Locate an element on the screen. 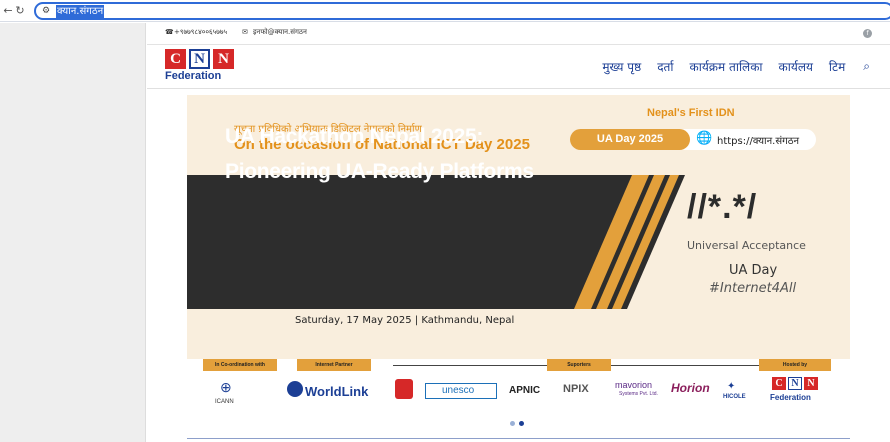 This screenshot has width=890, height=442. supporters-label: Suporters is located at coordinates (579, 365).